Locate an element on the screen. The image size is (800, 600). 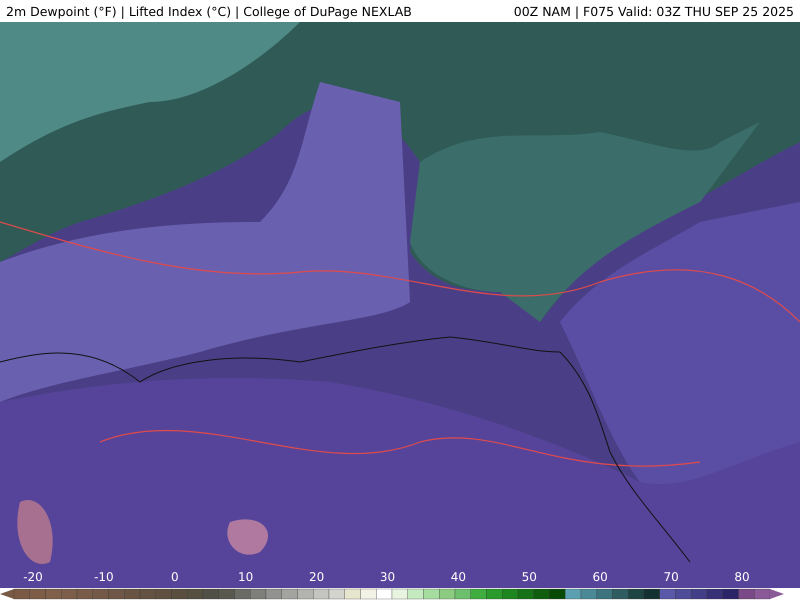
run-info: 00Z NAM | F075 Valid: 03Z THU SEP 25 2025 is located at coordinates (654, 11).